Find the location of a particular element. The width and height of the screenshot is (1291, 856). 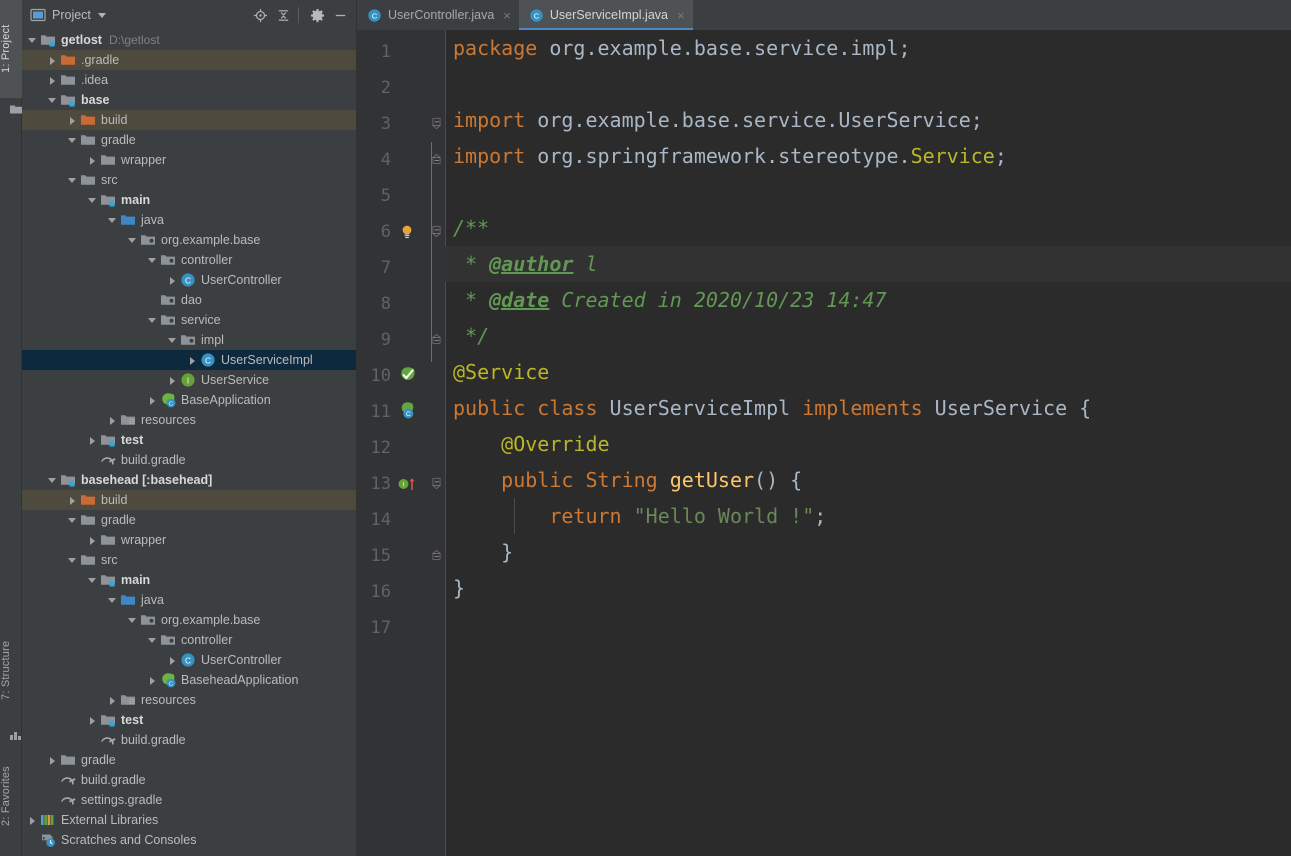

tree-row: base is located at coordinates (189, 100).